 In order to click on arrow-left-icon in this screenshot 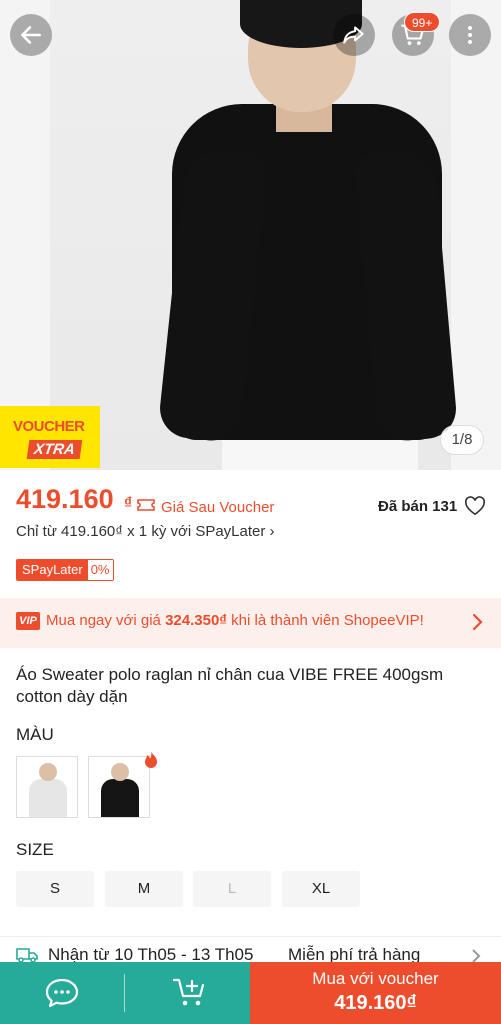, I will do `click(31, 35)`.